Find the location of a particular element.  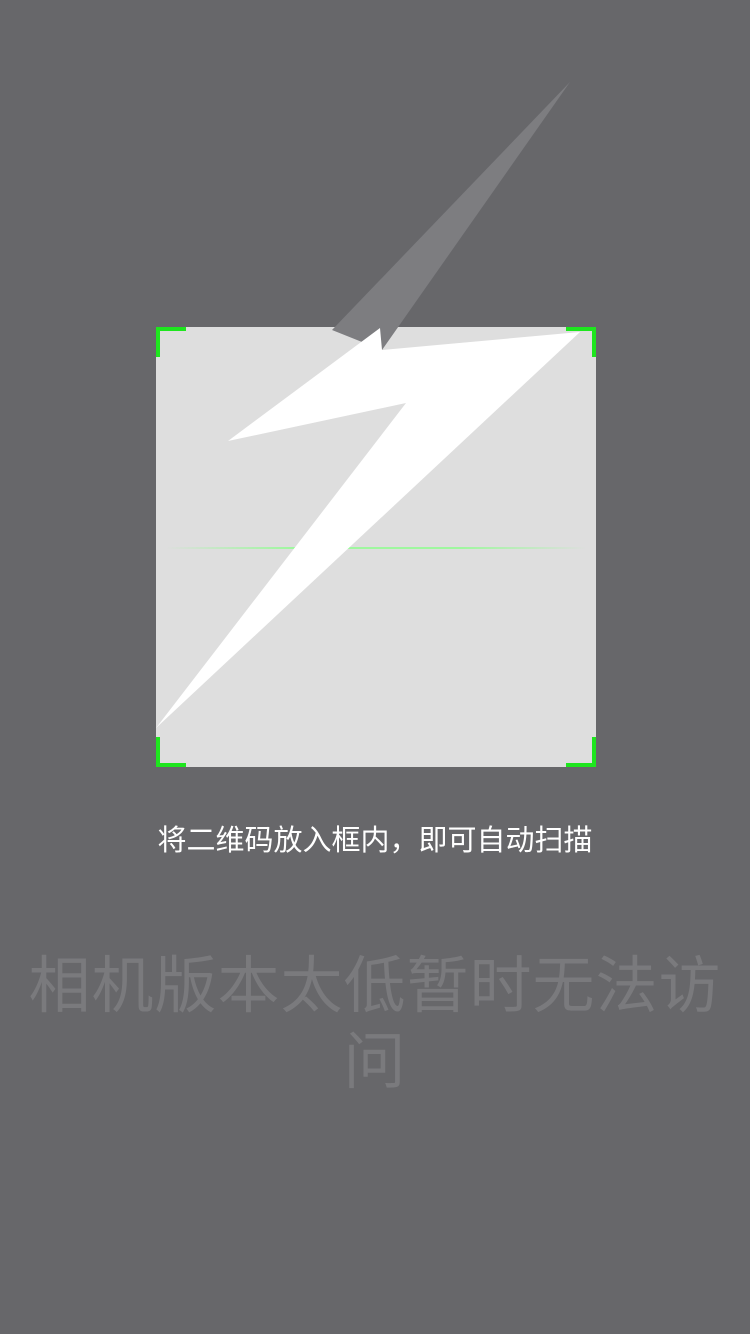

scan-frame-corner-bottom-left is located at coordinates (171, 752).